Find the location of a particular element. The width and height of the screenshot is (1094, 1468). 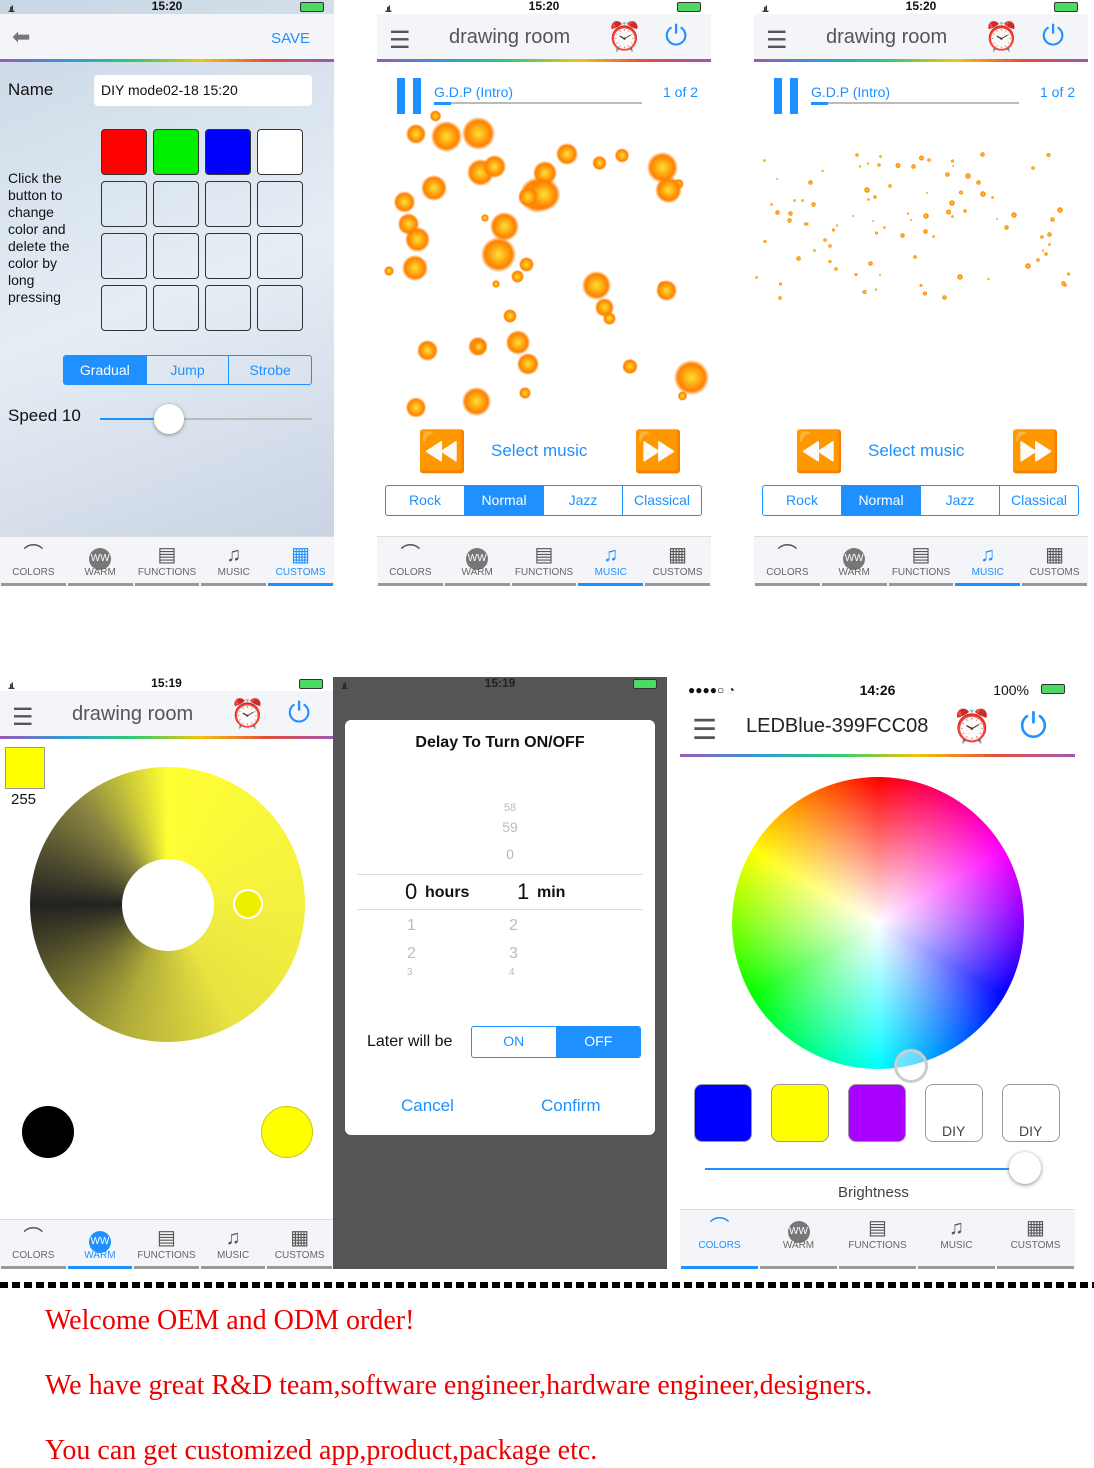

speed-slider is located at coordinates (206, 419).